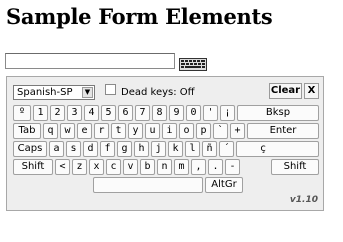  What do you see at coordinates (159, 113) in the screenshot?
I see `key: 8` at bounding box center [159, 113].